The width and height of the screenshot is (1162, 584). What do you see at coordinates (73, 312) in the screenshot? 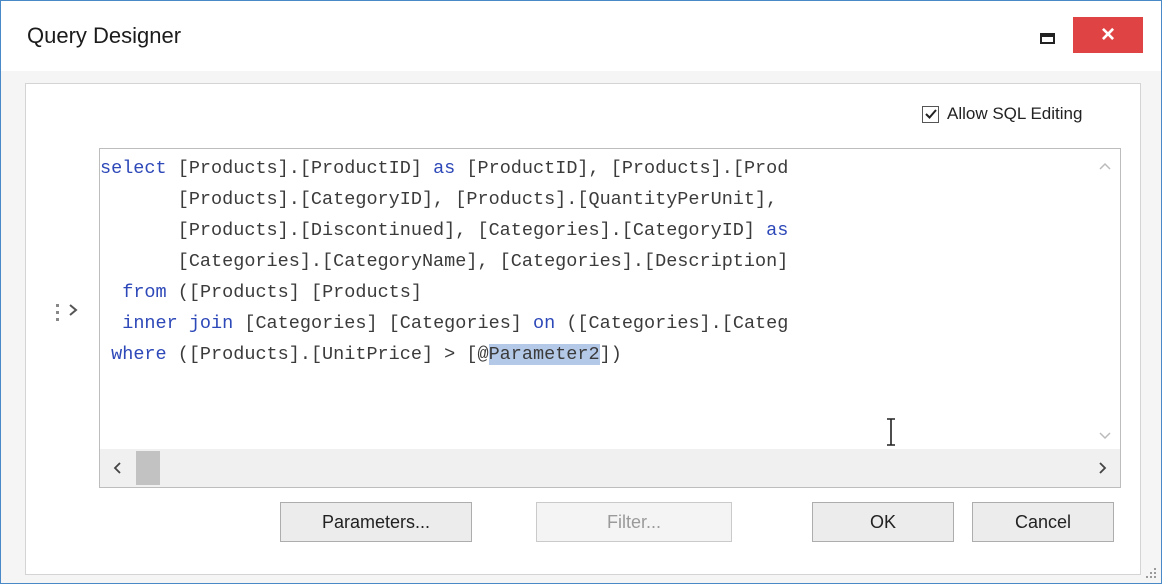
I see `chevron-right-icon` at bounding box center [73, 312].